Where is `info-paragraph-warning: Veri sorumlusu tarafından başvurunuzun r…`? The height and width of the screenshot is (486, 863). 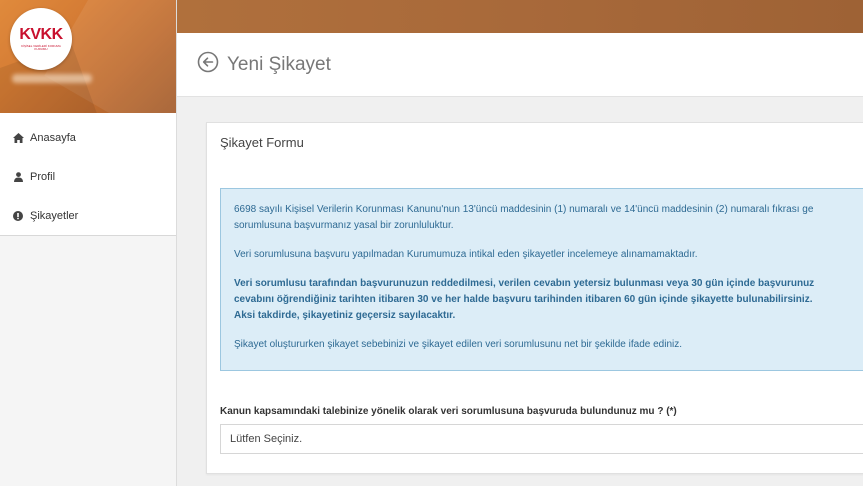 info-paragraph-warning: Veri sorumlusu tarafından başvurunuzun r… is located at coordinates (548, 300).